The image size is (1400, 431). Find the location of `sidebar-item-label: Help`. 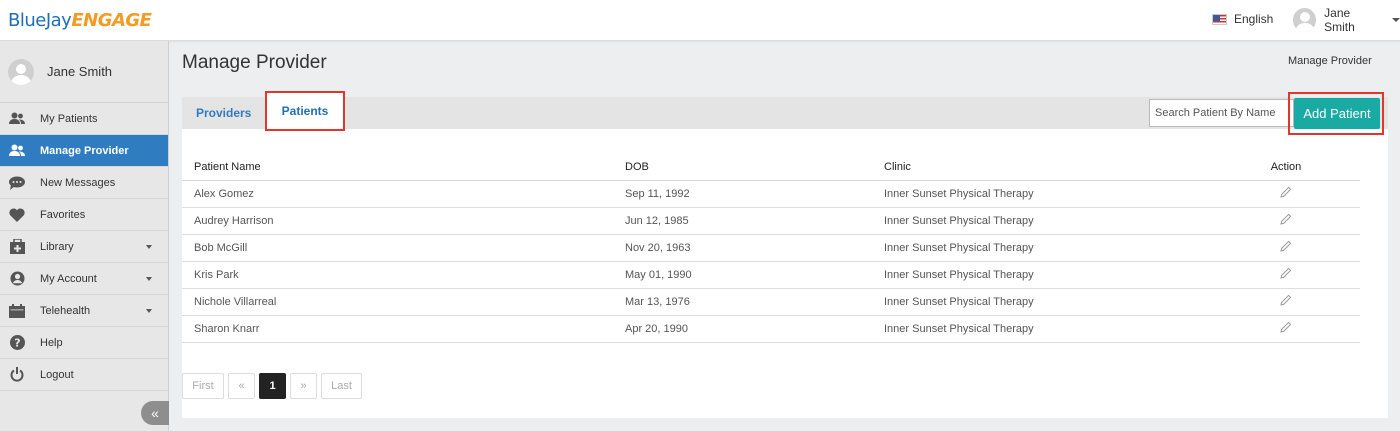

sidebar-item-label: Help is located at coordinates (51, 342).